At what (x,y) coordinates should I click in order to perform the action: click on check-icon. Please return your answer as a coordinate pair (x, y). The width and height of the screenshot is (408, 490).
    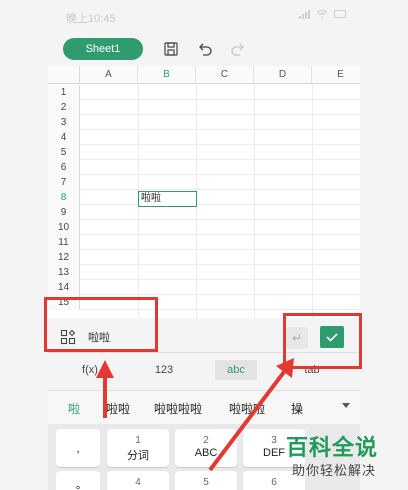
    Looking at the image, I should click on (332, 337).